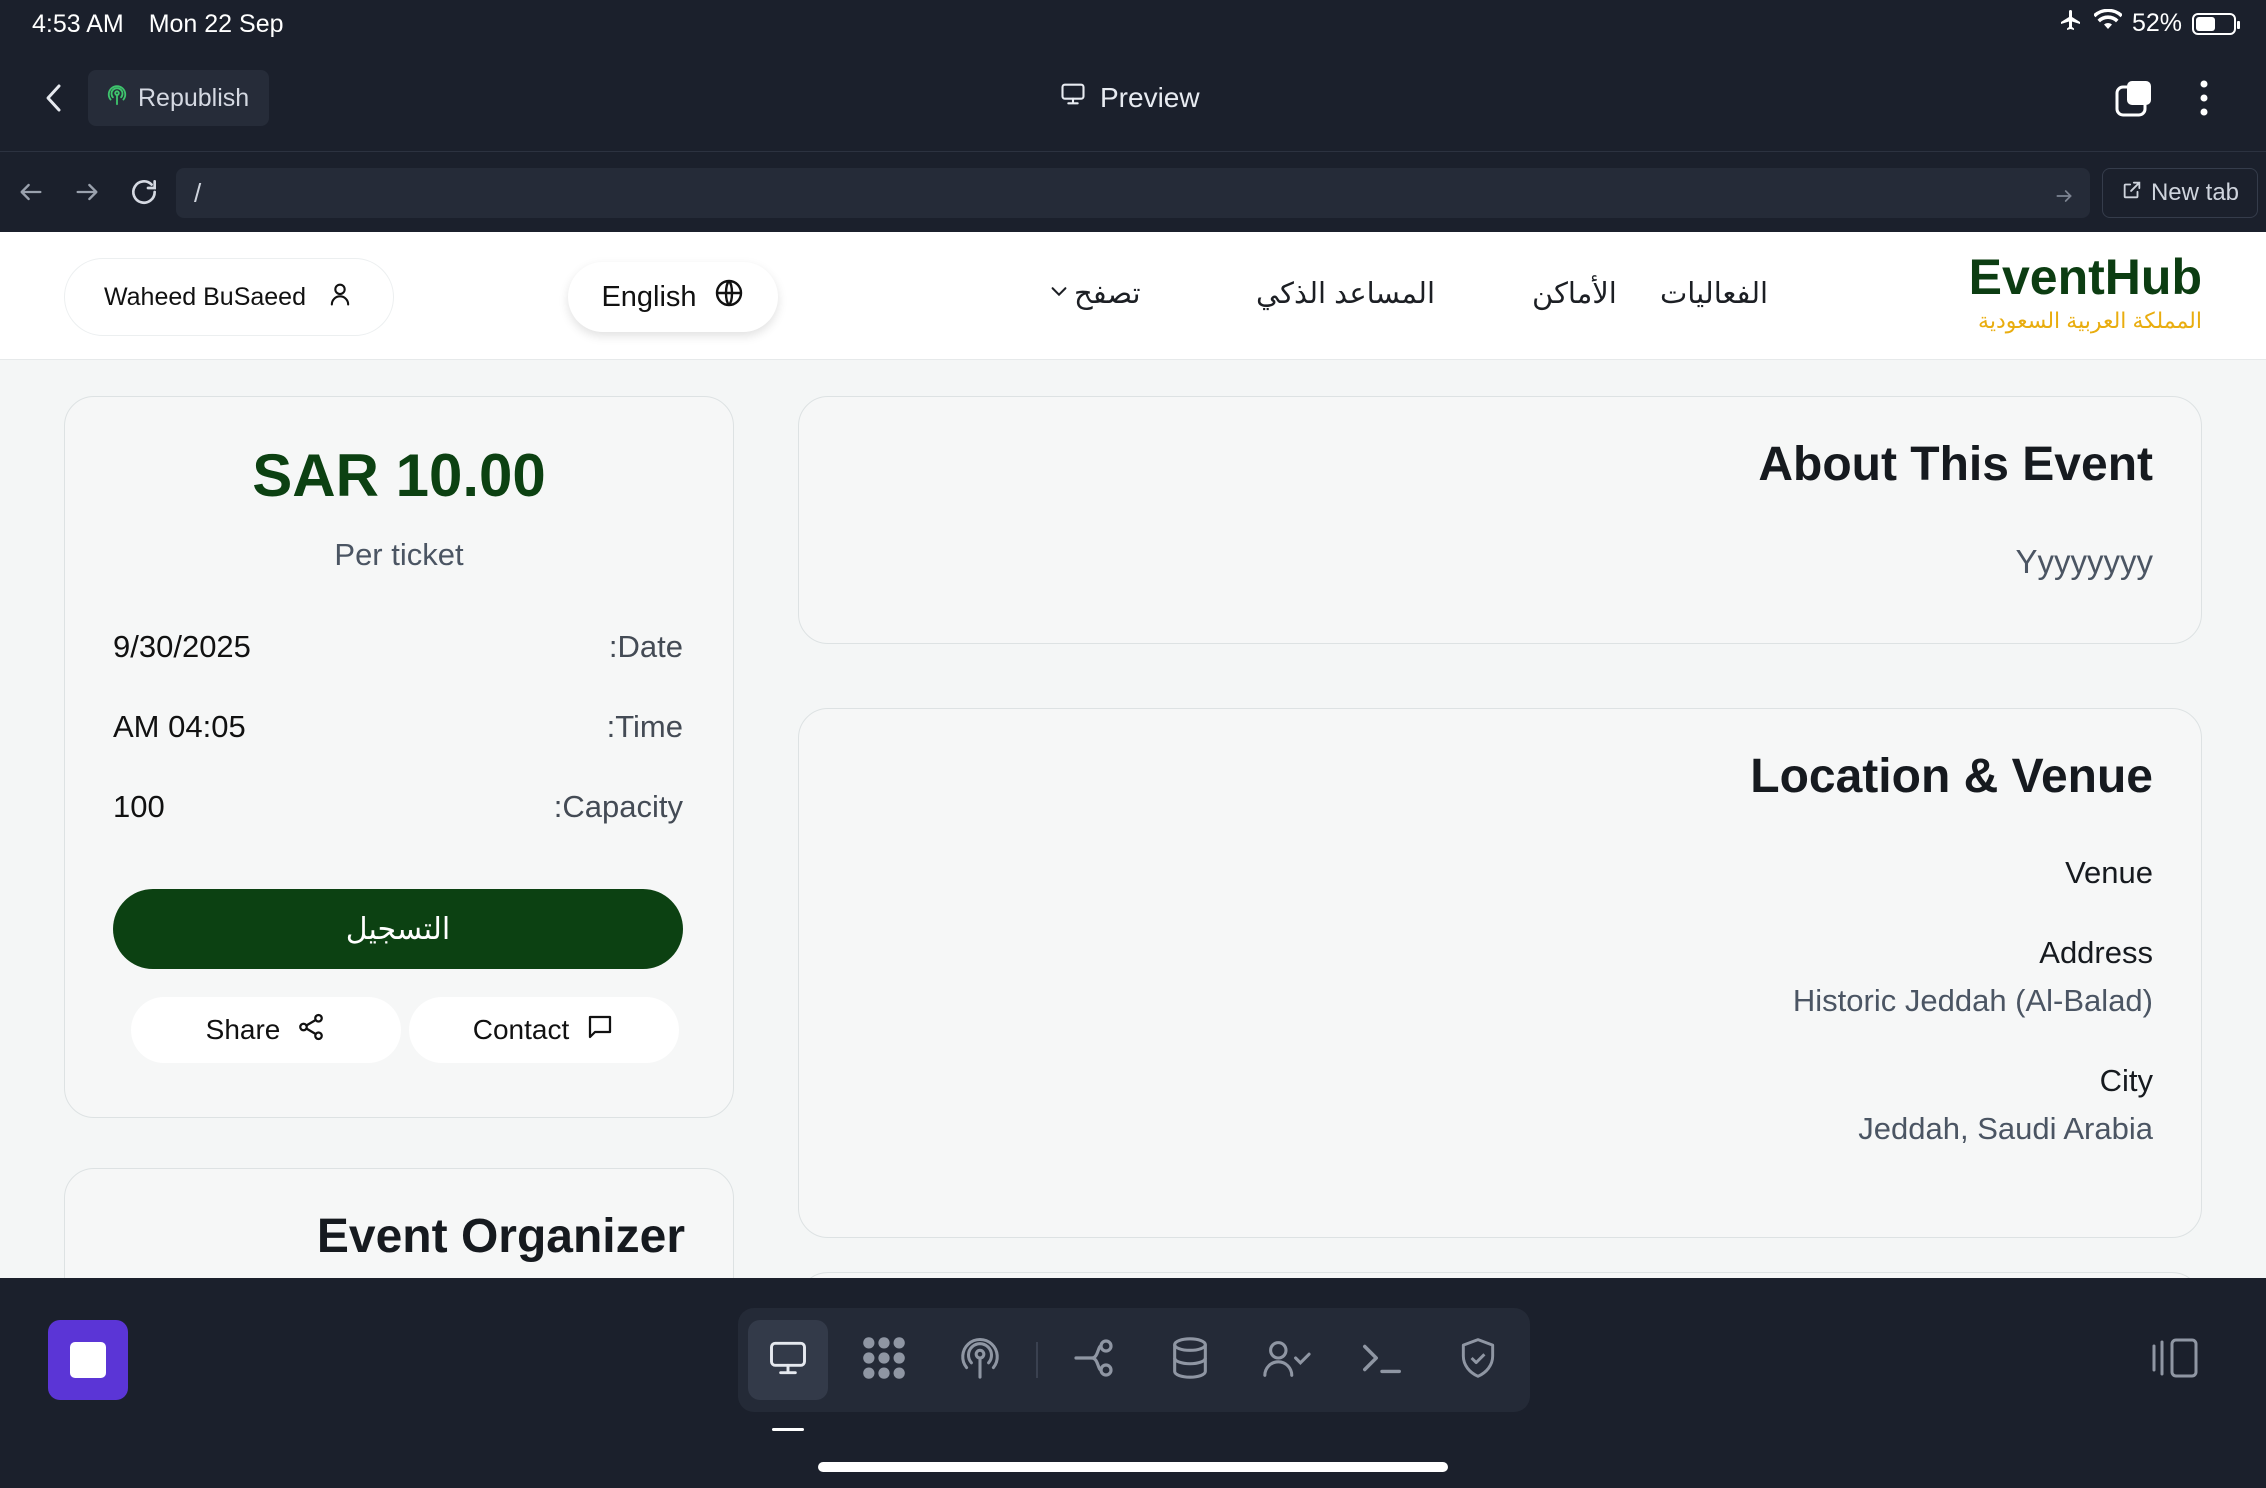  Describe the element at coordinates (649, 296) in the screenshot. I see `language-label: English` at that location.